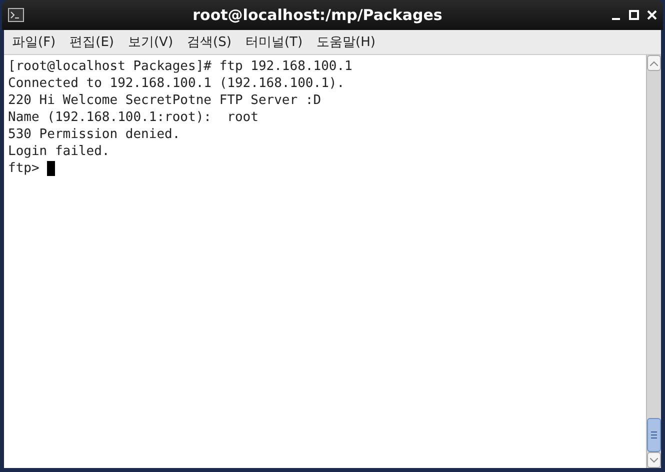 This screenshot has width=665, height=472. Describe the element at coordinates (151, 42) in the screenshot. I see `menu-item: 보기(V)` at that location.